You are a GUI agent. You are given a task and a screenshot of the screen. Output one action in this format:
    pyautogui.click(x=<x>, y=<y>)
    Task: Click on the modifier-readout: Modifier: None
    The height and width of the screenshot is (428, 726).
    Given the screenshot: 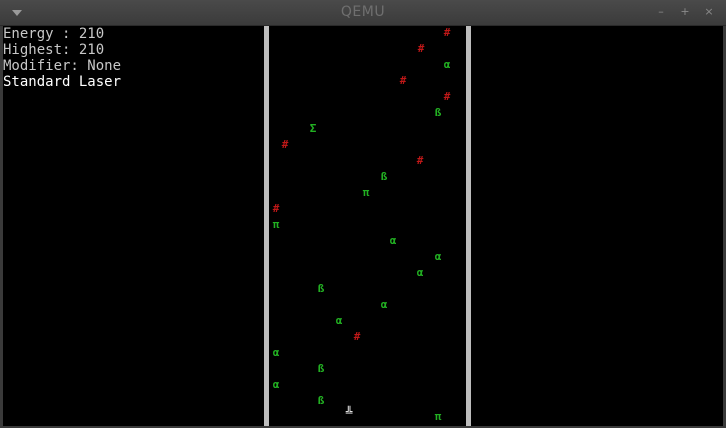 What is the action you would take?
    pyautogui.click(x=62, y=66)
    